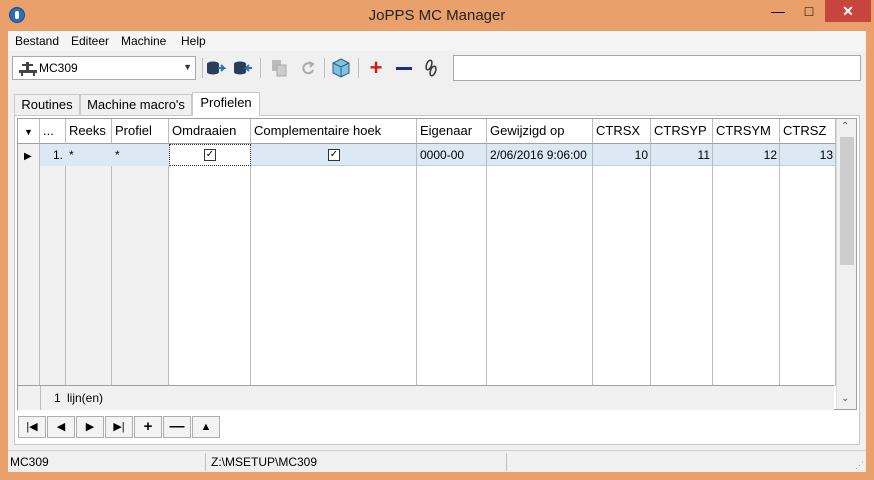  I want to click on export-db-button, so click(216, 68).